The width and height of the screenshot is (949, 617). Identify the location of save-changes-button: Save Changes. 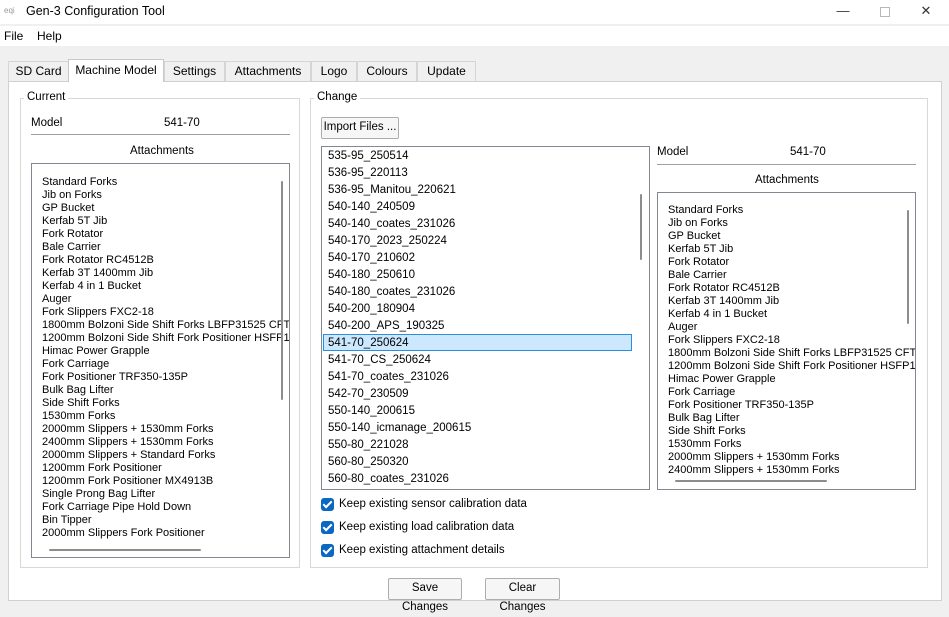
(425, 595).